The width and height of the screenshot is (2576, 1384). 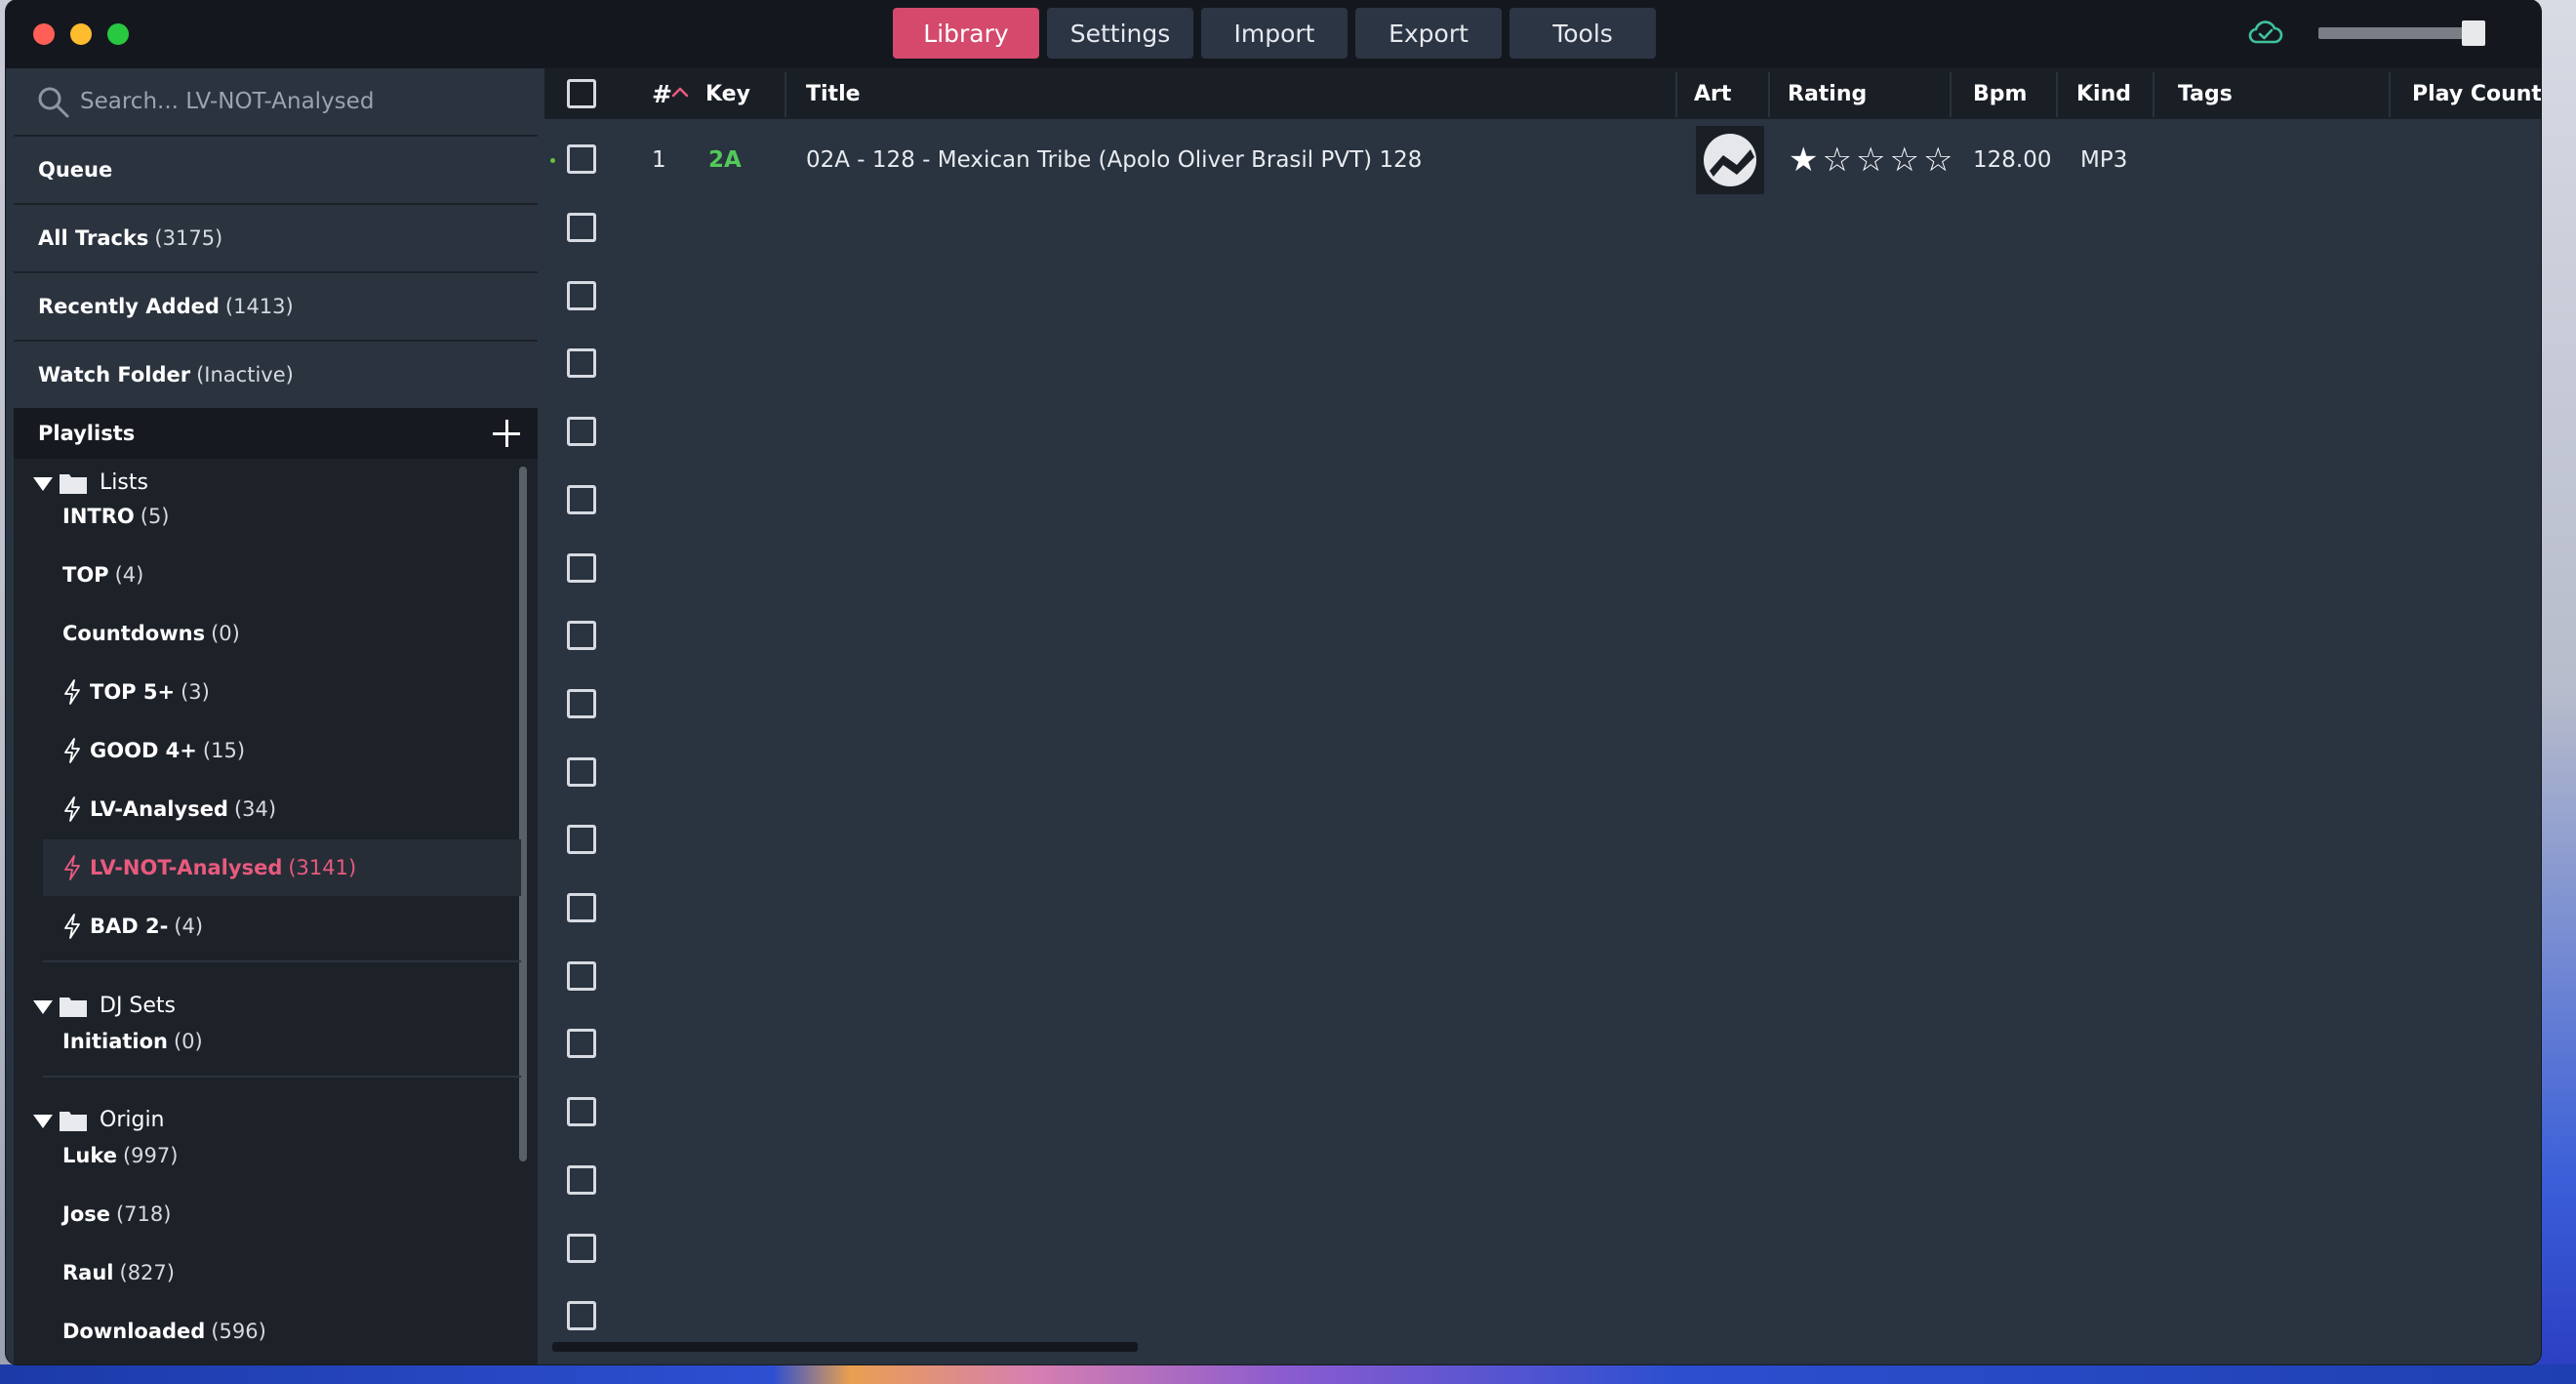 I want to click on smart-playlist-good-4: GOOD 4+ (15), so click(x=282, y=750).